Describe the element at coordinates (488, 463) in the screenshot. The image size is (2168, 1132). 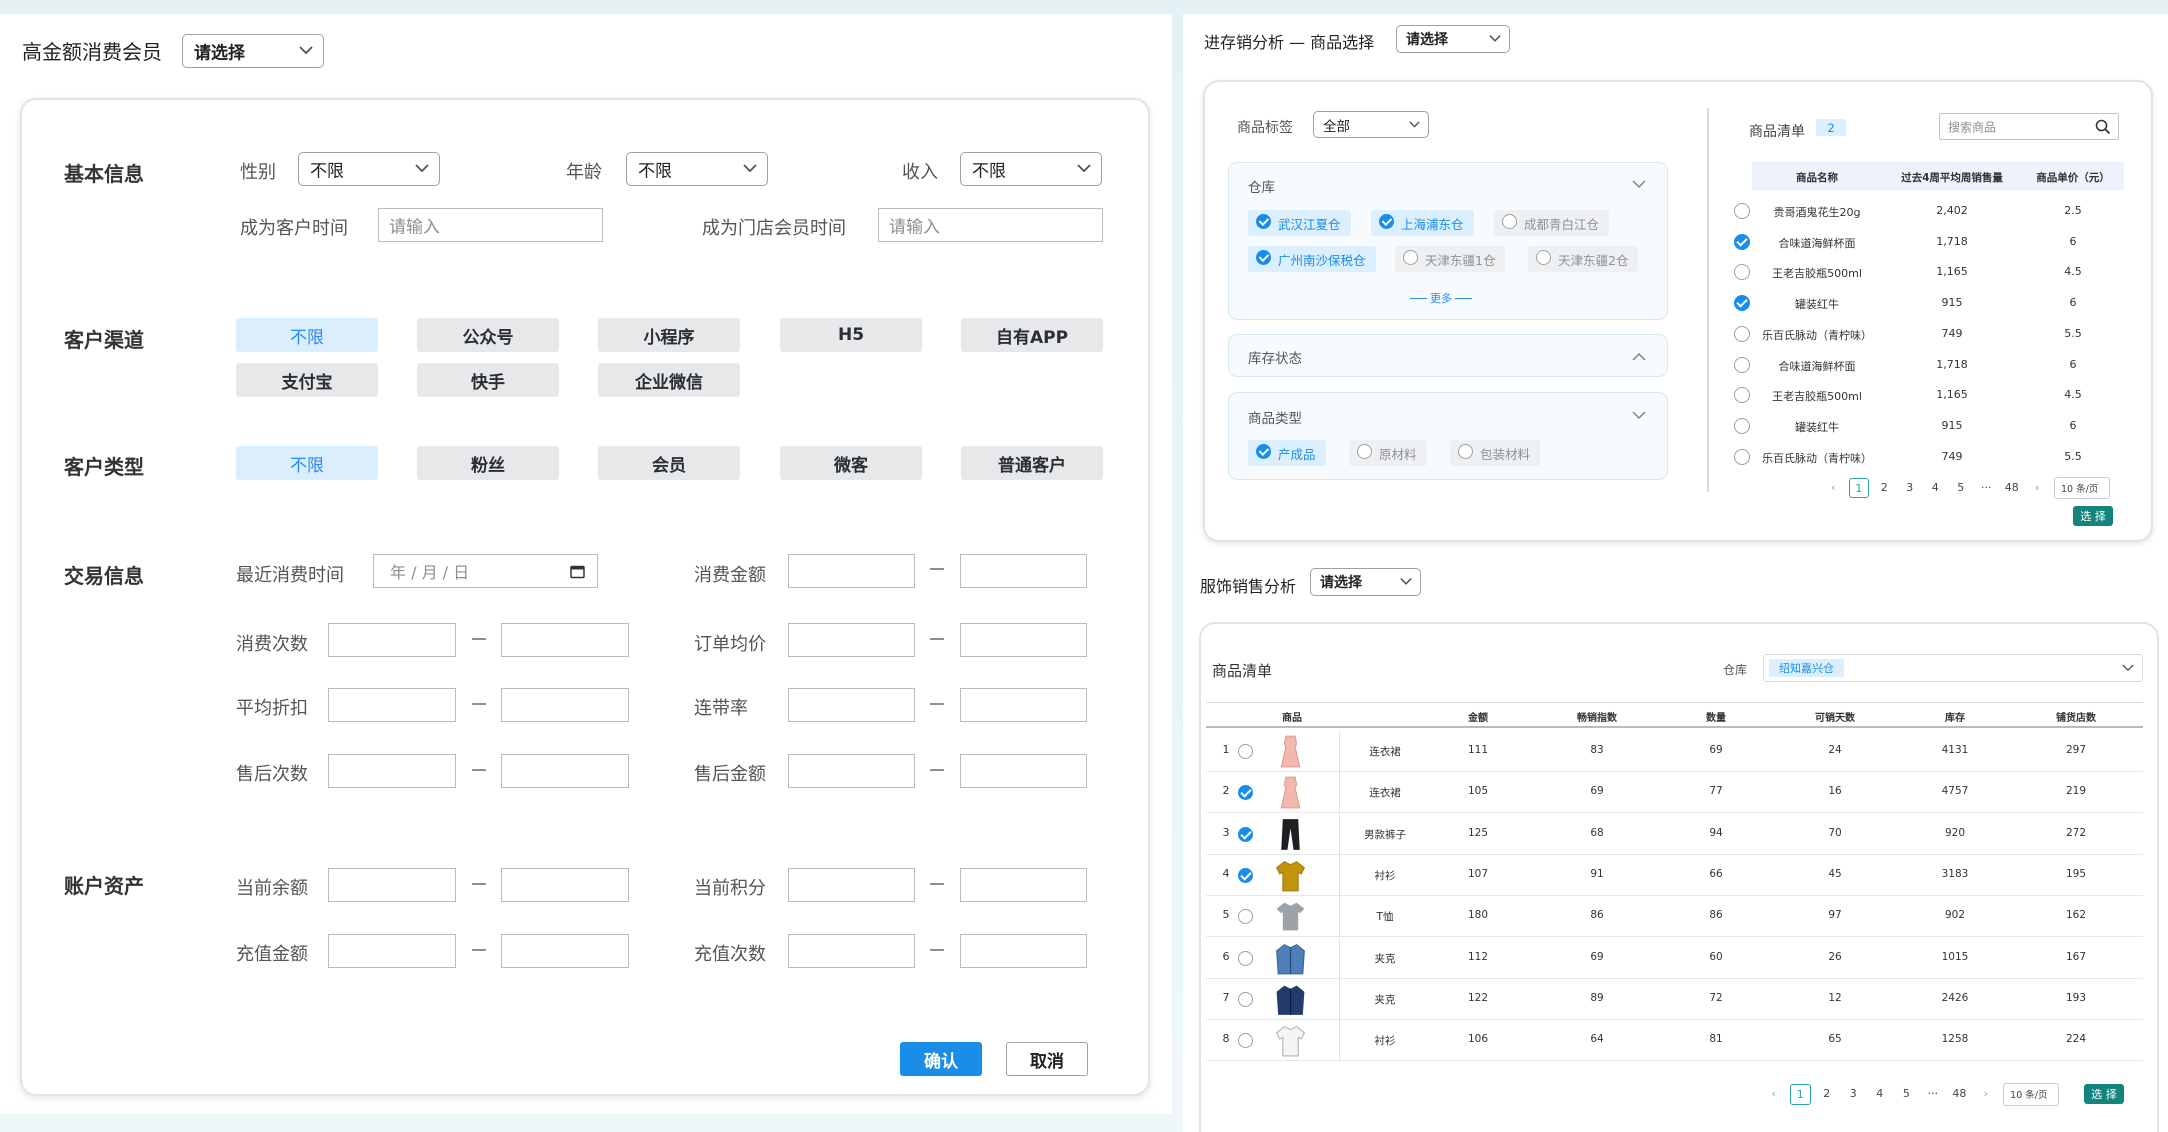
I see `type-chip-fans: 粉丝` at that location.